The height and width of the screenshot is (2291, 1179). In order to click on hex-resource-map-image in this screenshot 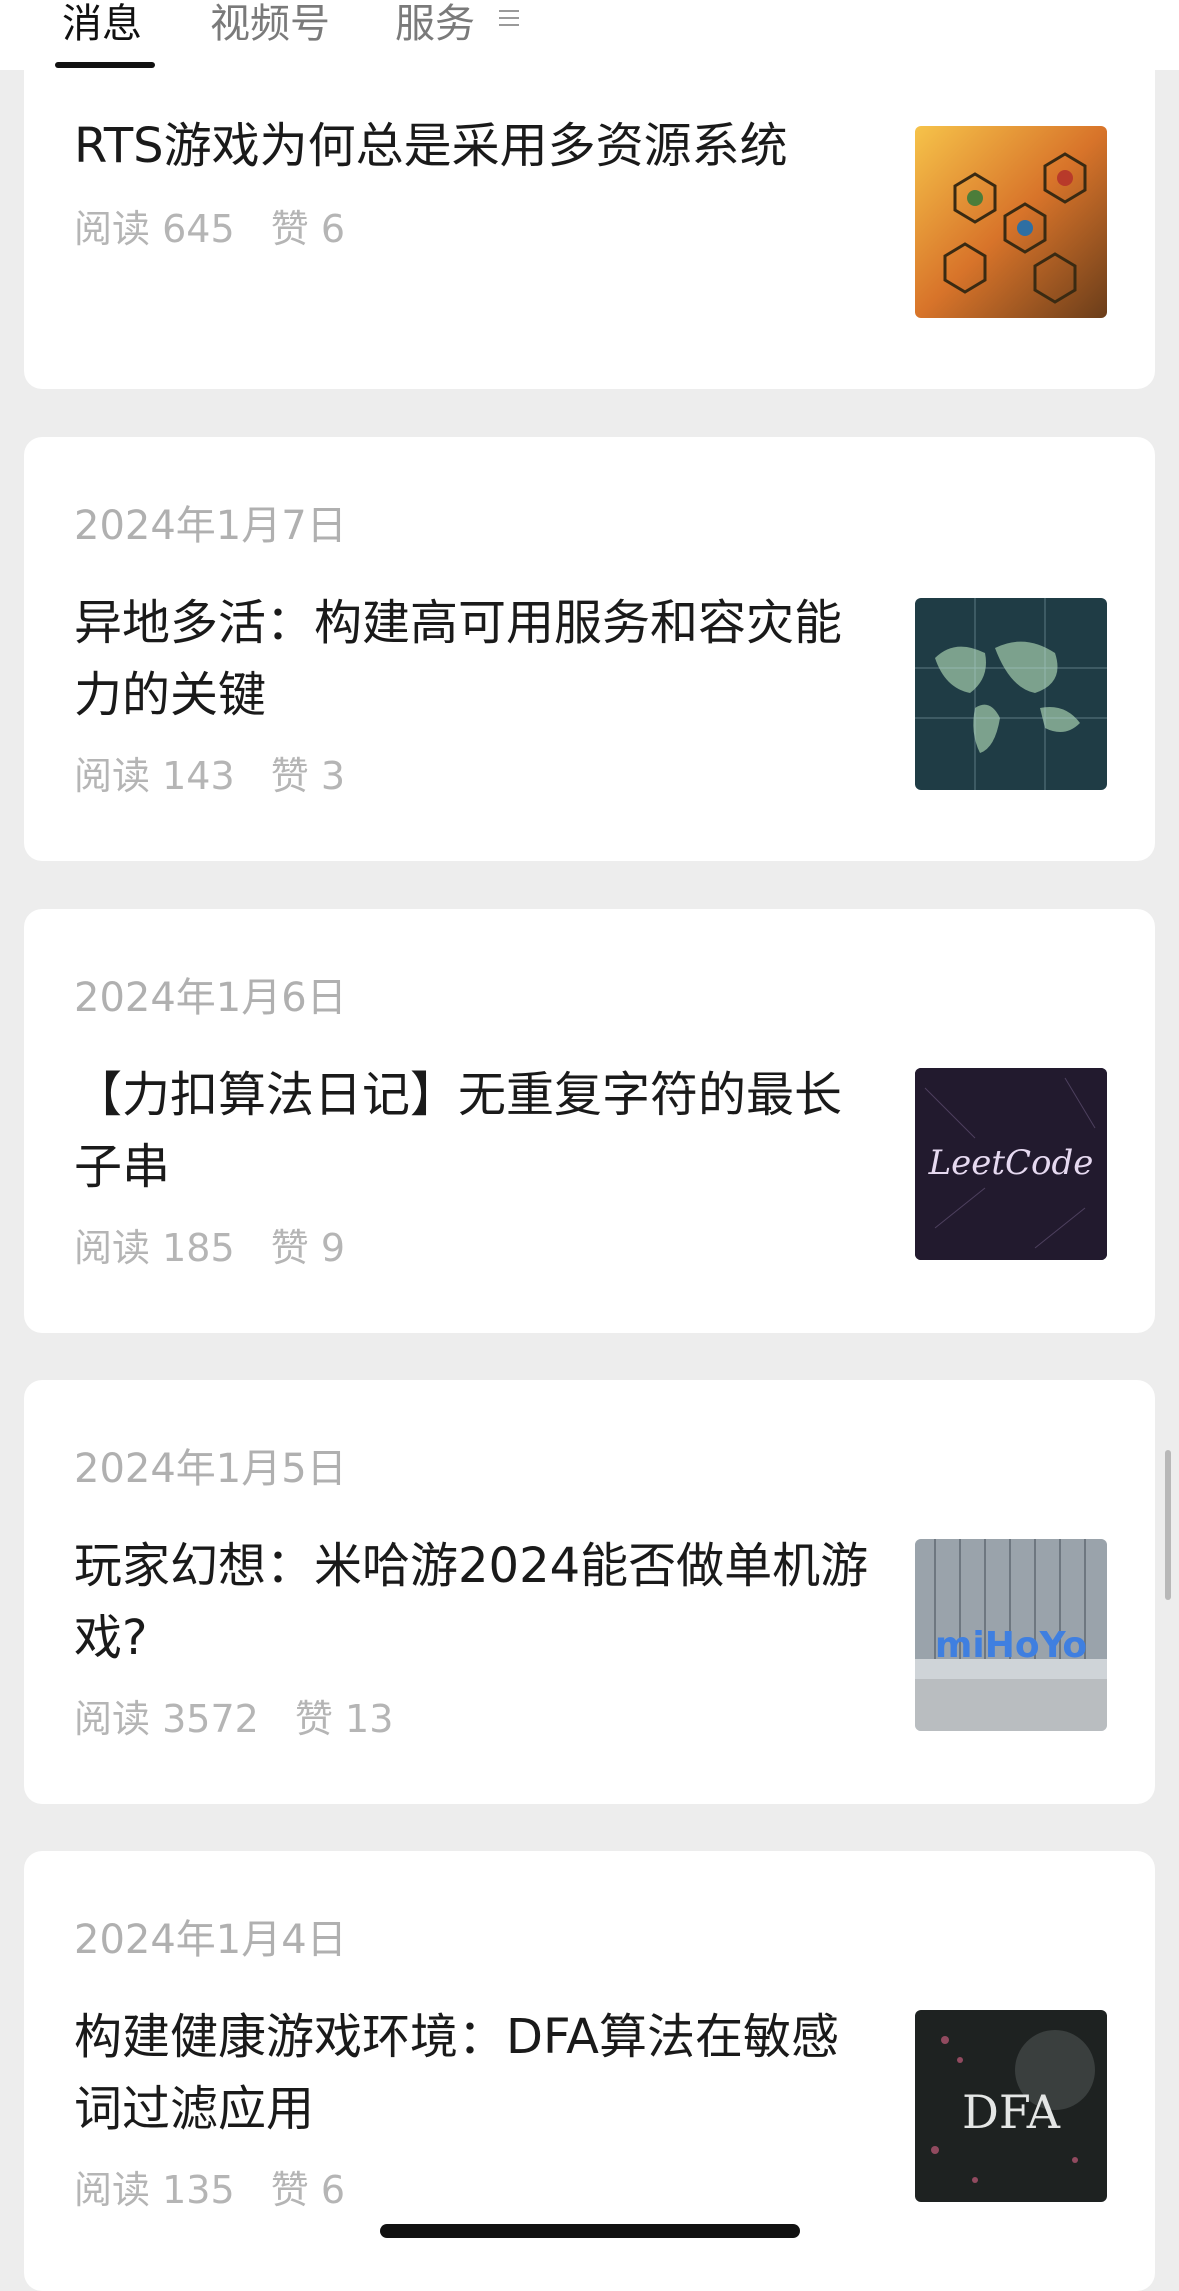, I will do `click(1011, 222)`.